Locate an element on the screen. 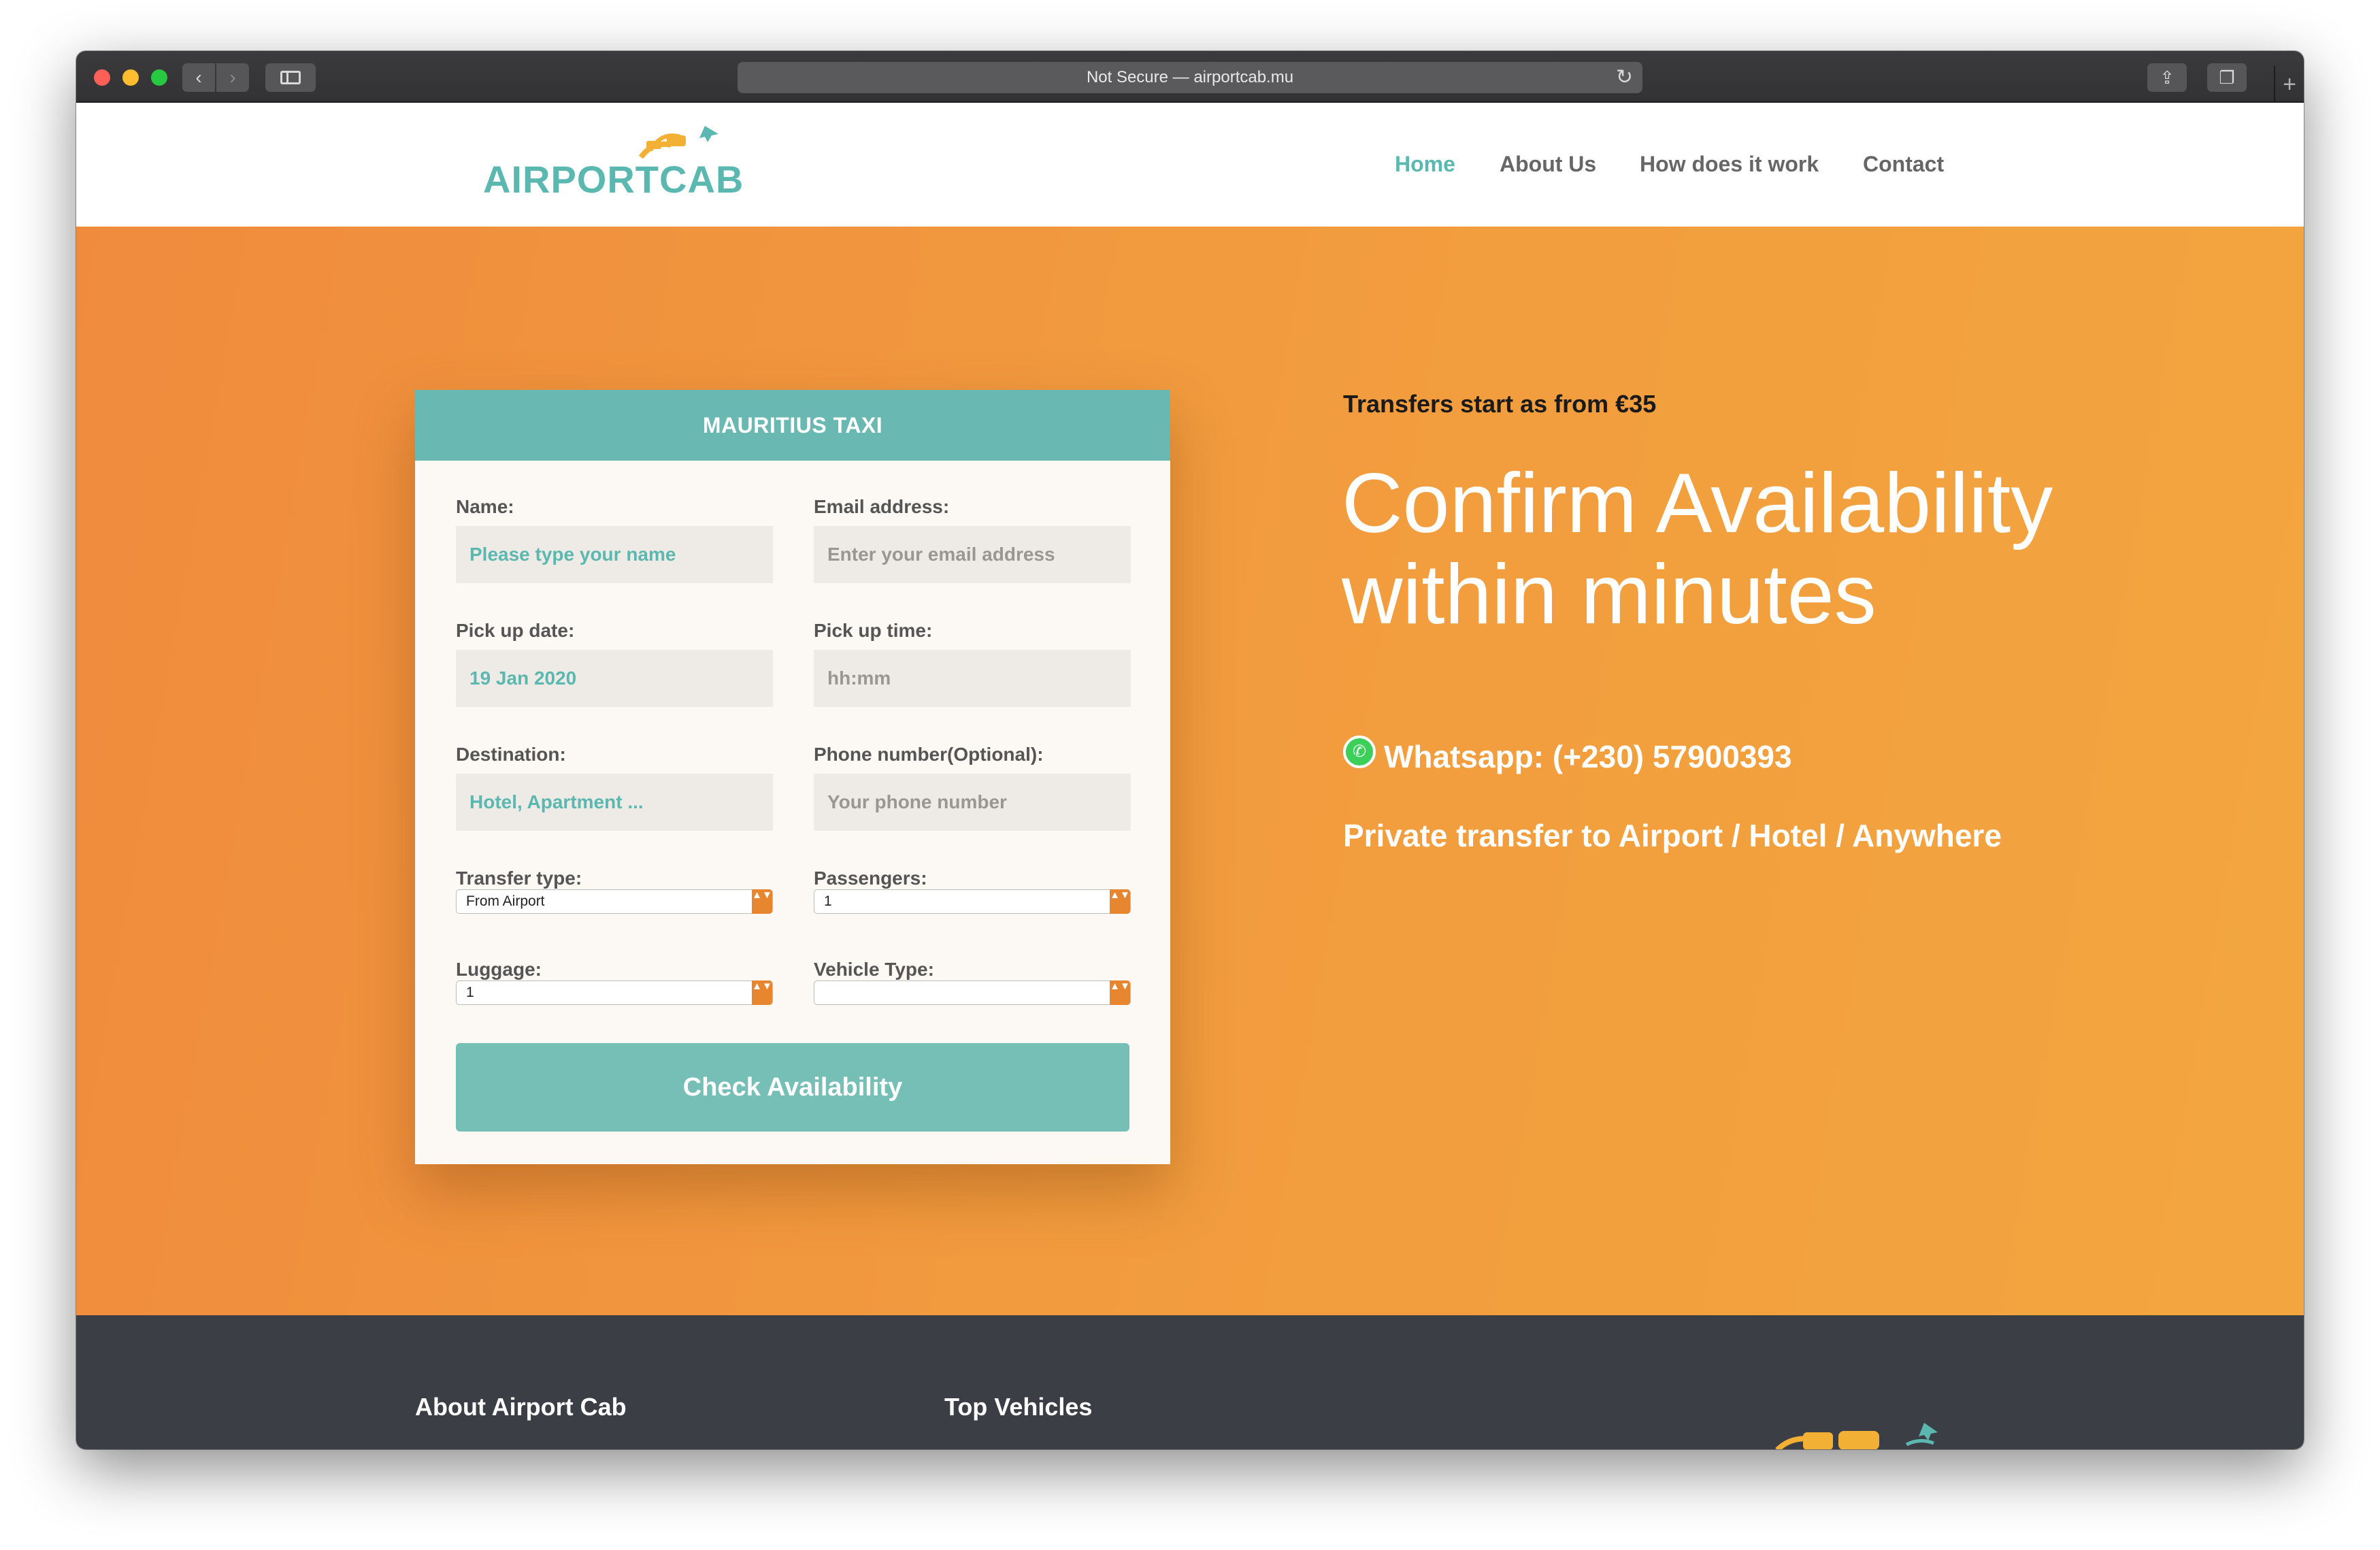 The width and height of the screenshot is (2380, 1550). new-tab-button: + is located at coordinates (2289, 84).